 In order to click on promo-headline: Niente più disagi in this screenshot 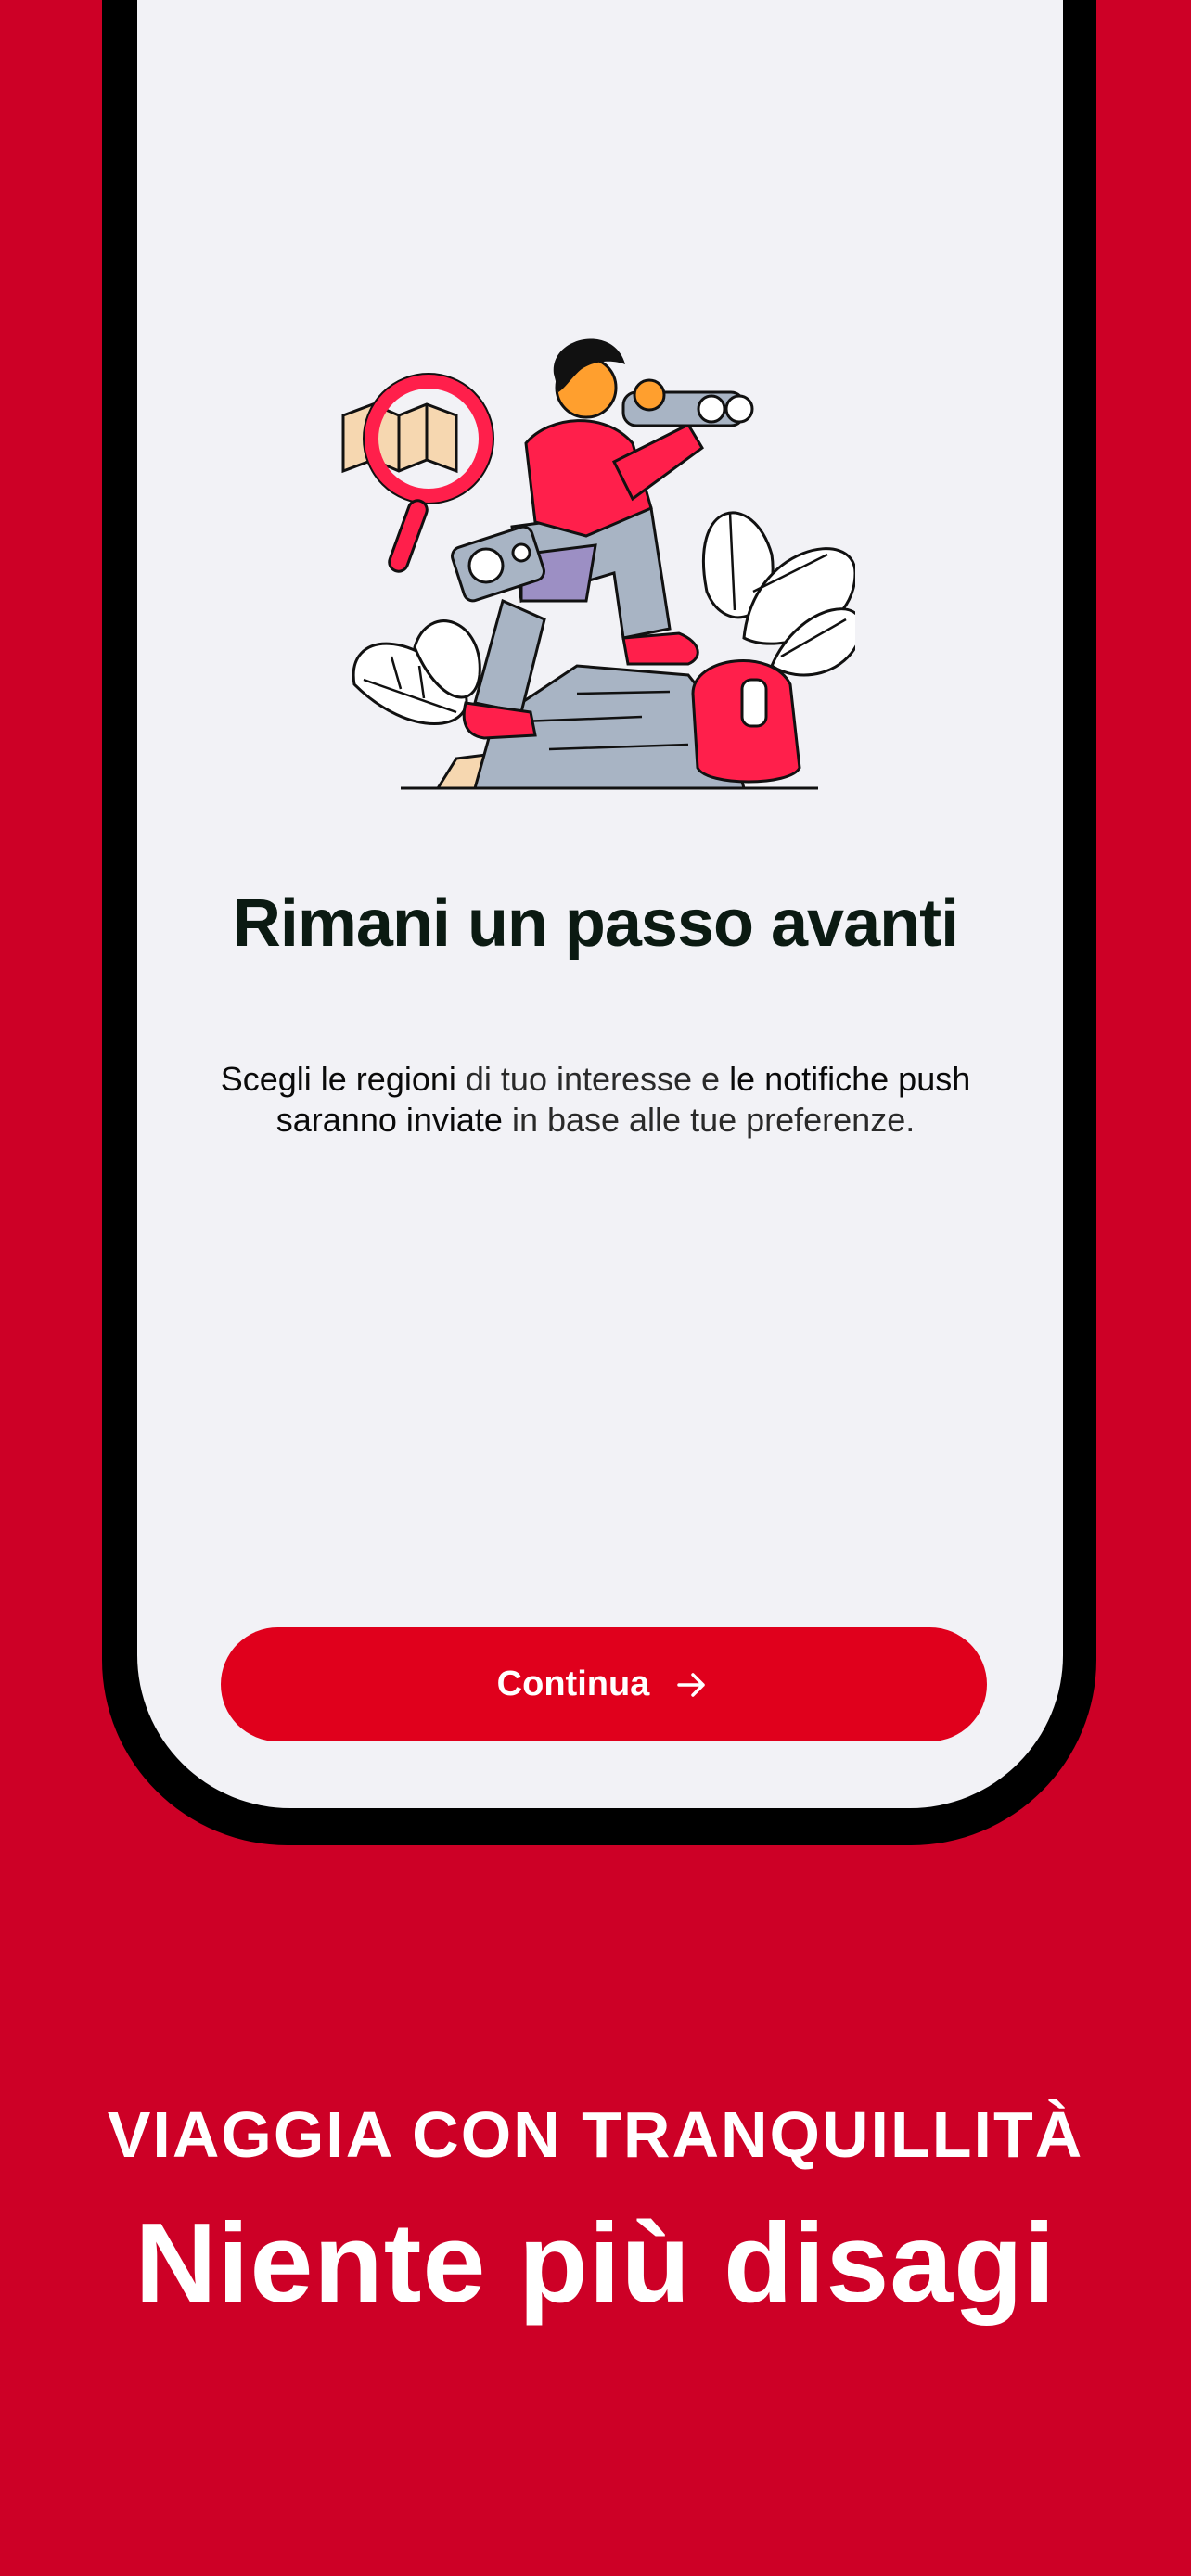, I will do `click(595, 2263)`.